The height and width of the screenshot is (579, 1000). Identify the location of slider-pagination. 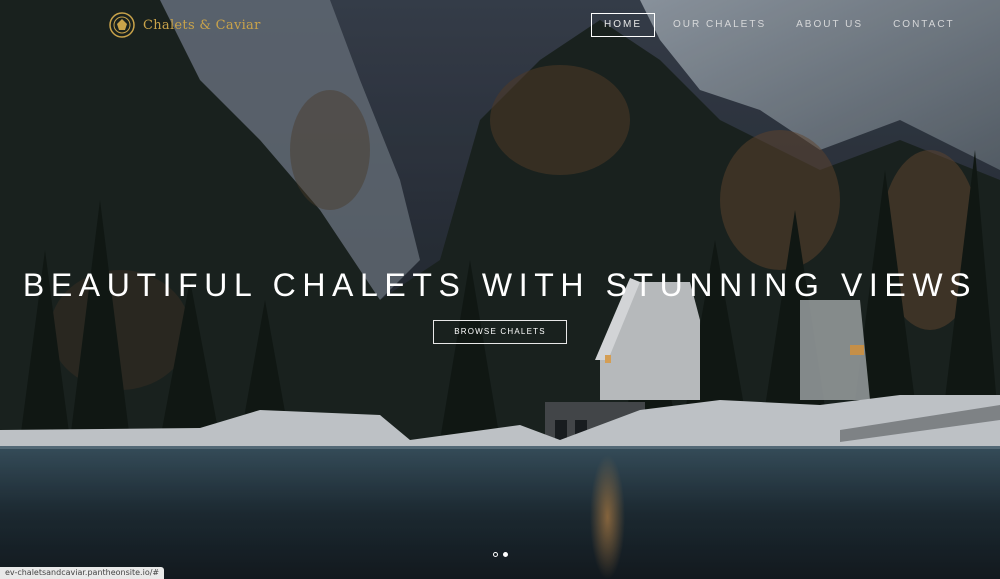
(500, 554).